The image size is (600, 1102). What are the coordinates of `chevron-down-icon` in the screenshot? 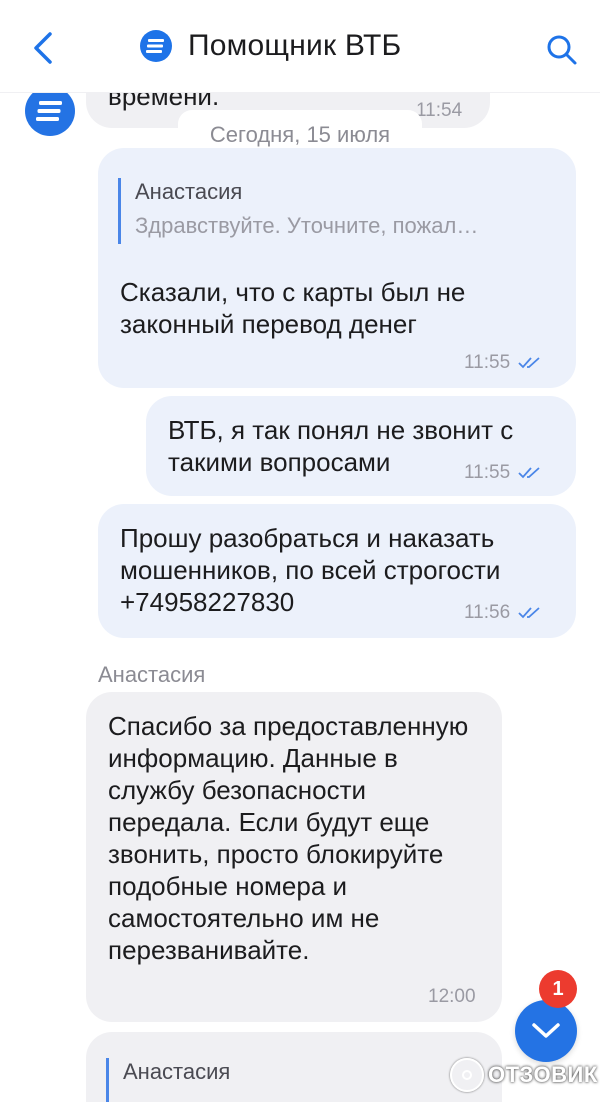 It's located at (546, 1030).